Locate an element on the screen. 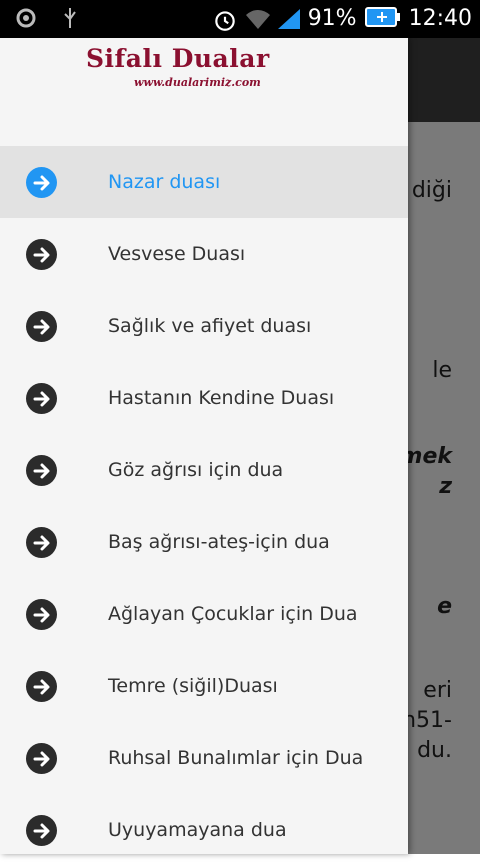 This screenshot has height=866, width=480. menu-item-nazar-duasi: Nazar duası is located at coordinates (204, 182).